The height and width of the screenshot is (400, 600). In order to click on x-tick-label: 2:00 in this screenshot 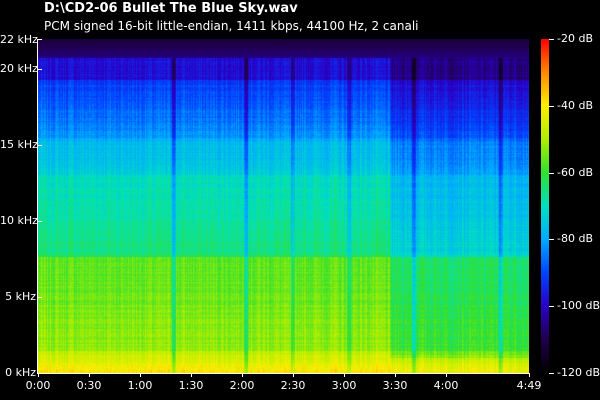, I will do `click(242, 385)`.